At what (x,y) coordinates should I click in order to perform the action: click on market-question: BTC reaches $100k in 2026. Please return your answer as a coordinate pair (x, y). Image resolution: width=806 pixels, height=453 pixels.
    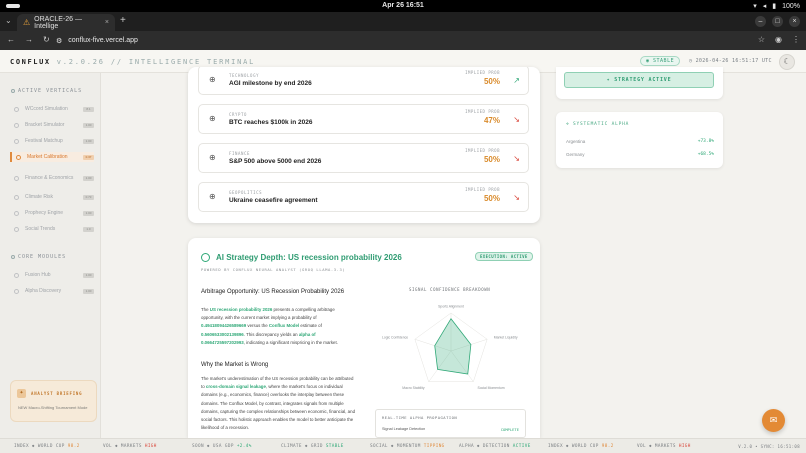
    Looking at the image, I should click on (271, 122).